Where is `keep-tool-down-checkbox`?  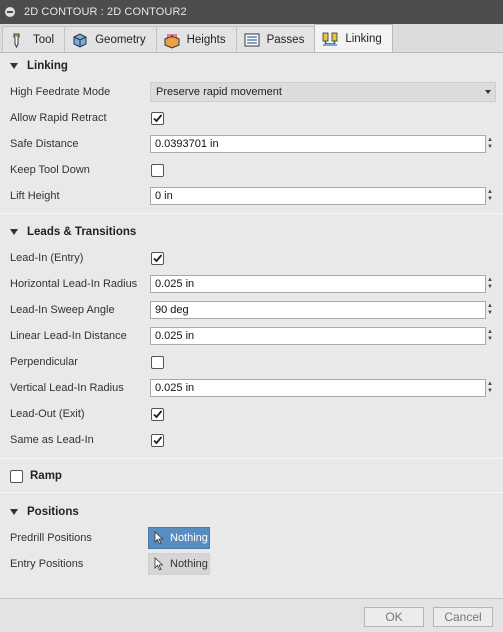 keep-tool-down-checkbox is located at coordinates (157, 170).